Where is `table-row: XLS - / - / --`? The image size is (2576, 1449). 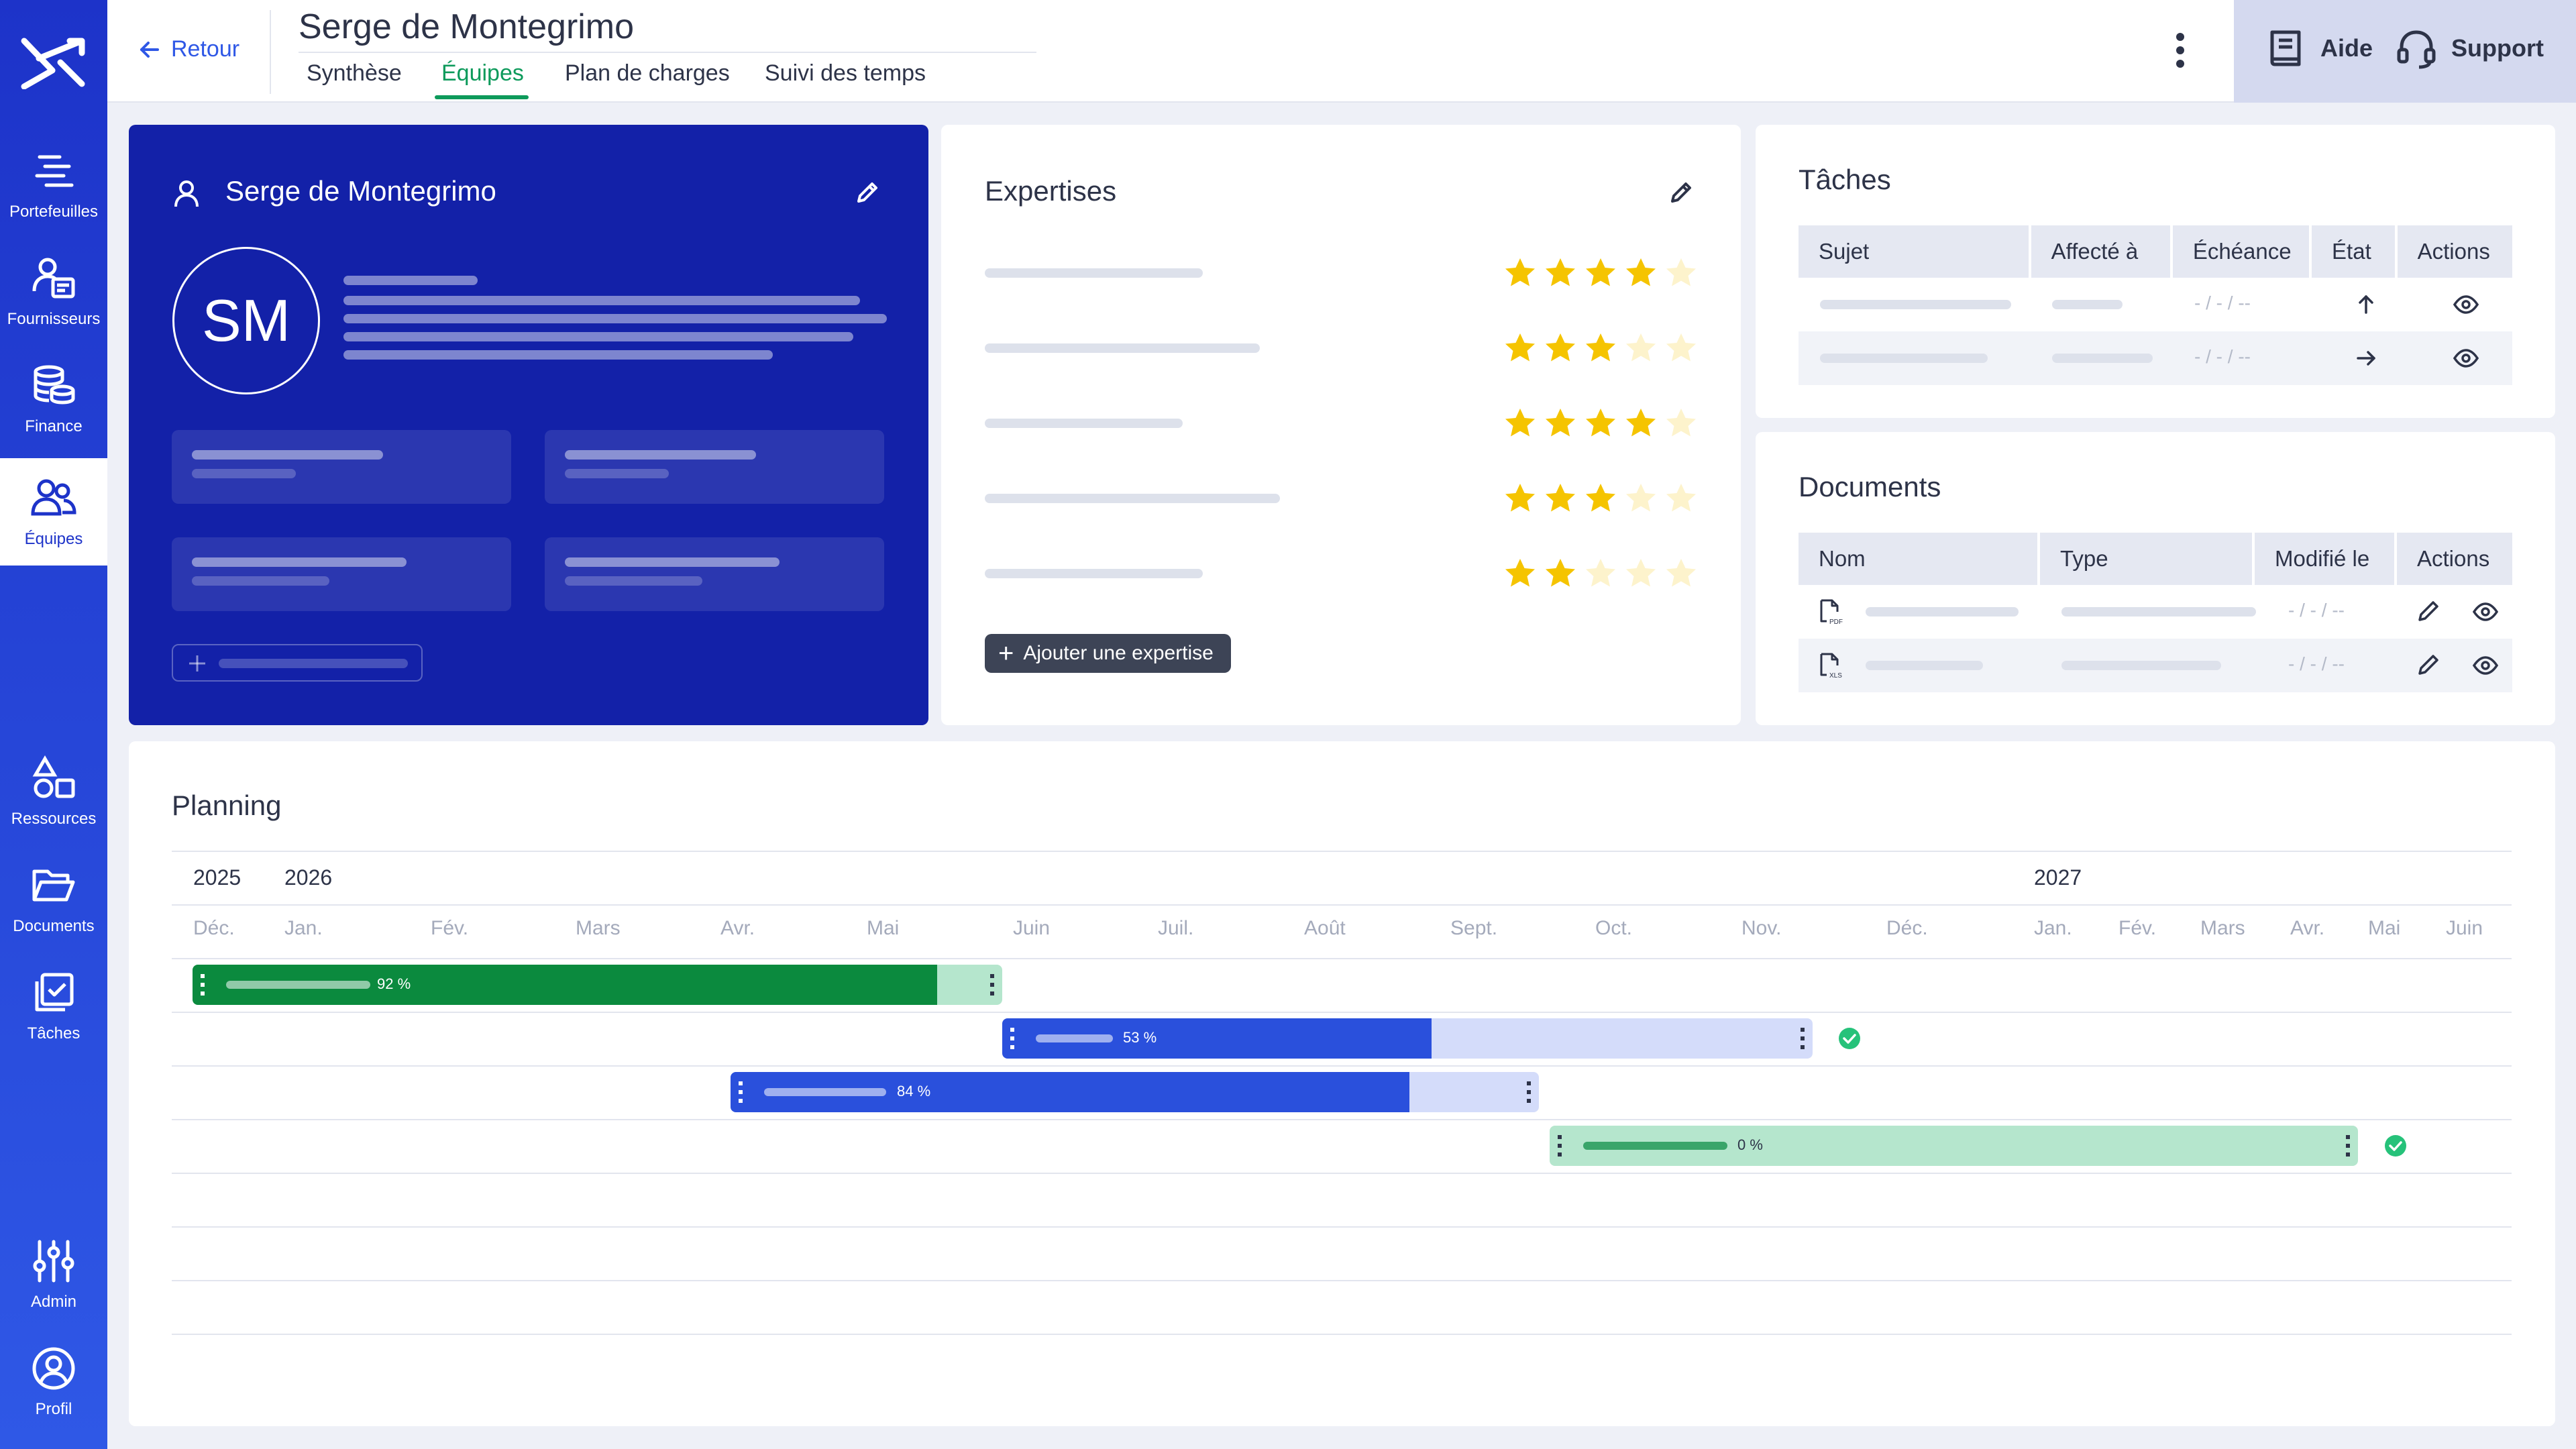
table-row: XLS - / - / -- is located at coordinates (2155, 665).